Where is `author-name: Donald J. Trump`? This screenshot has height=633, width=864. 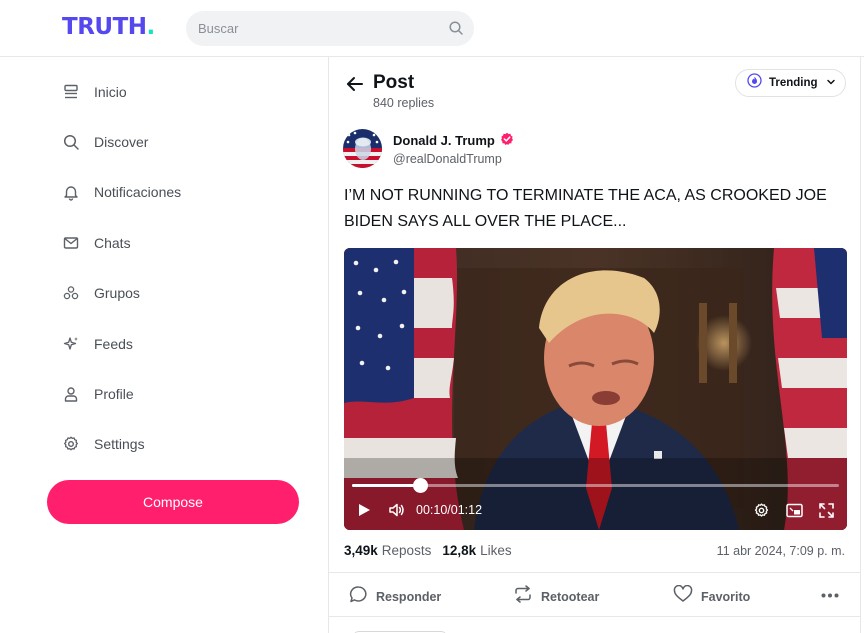 author-name: Donald J. Trump is located at coordinates (453, 140).